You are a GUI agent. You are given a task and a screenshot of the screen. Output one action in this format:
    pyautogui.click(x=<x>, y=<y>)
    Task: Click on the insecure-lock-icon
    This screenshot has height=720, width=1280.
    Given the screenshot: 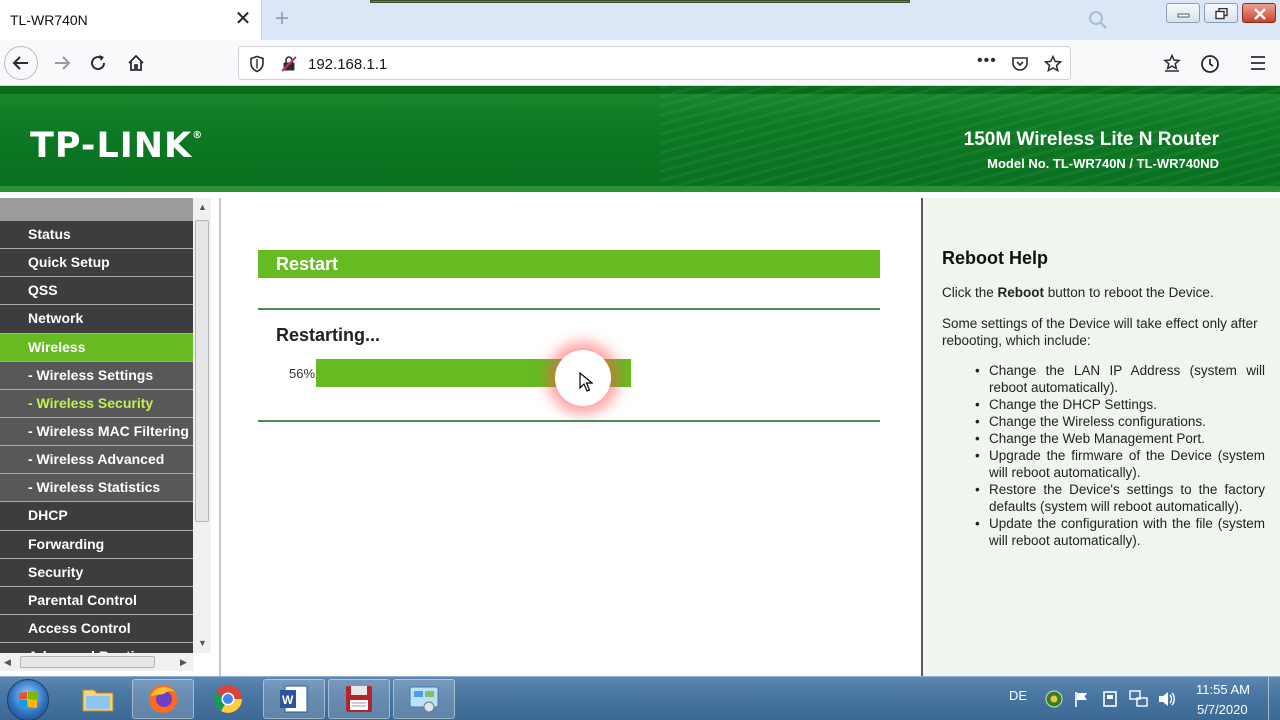 What is the action you would take?
    pyautogui.click(x=289, y=64)
    